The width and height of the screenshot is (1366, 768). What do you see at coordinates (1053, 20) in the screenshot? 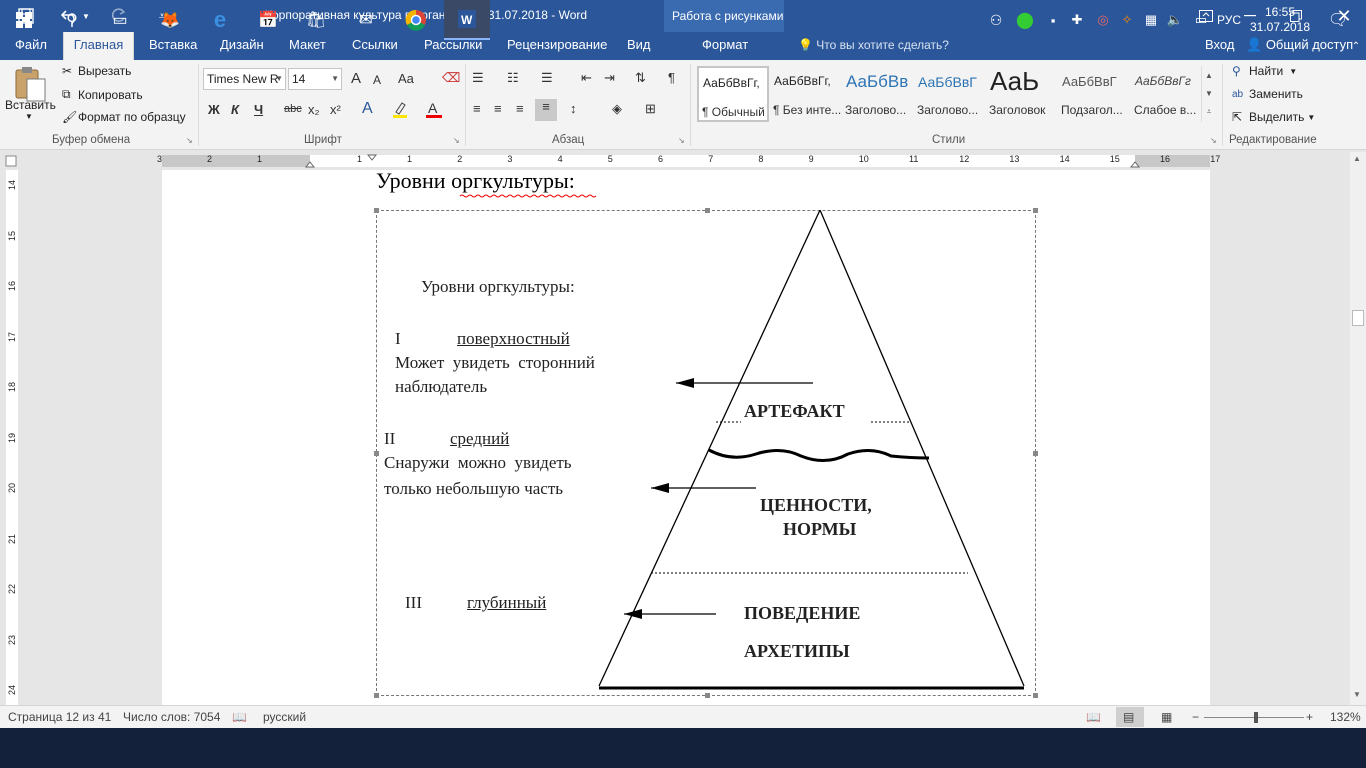
I see `tray-icon: ▪` at bounding box center [1053, 20].